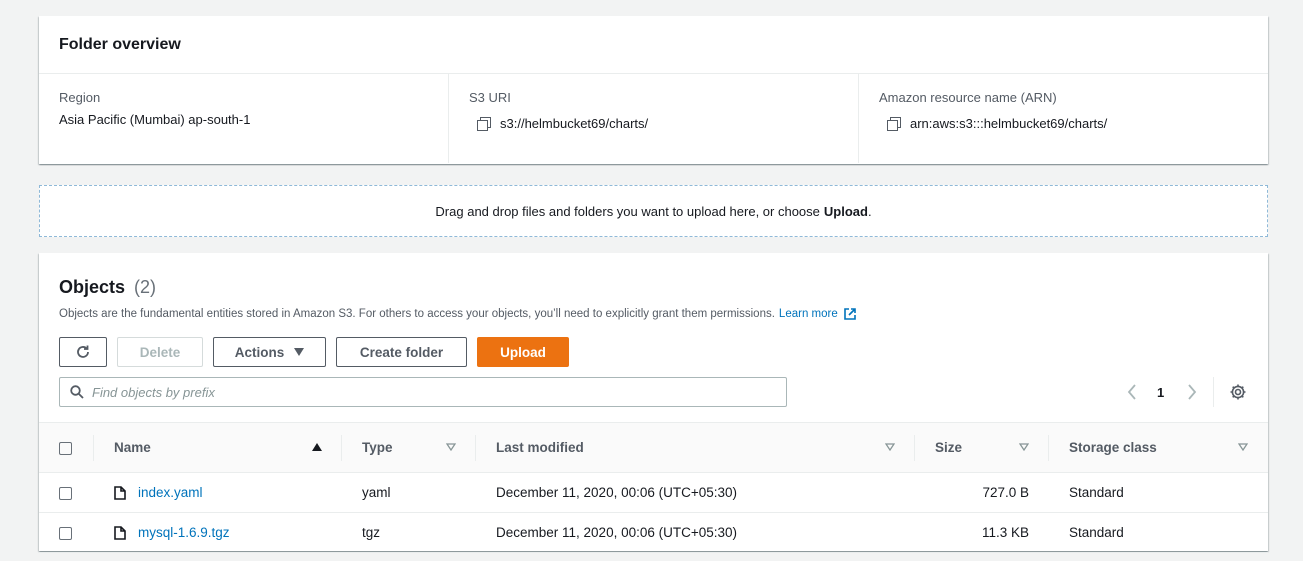  I want to click on objects-heading: Objects (2), so click(107, 287).